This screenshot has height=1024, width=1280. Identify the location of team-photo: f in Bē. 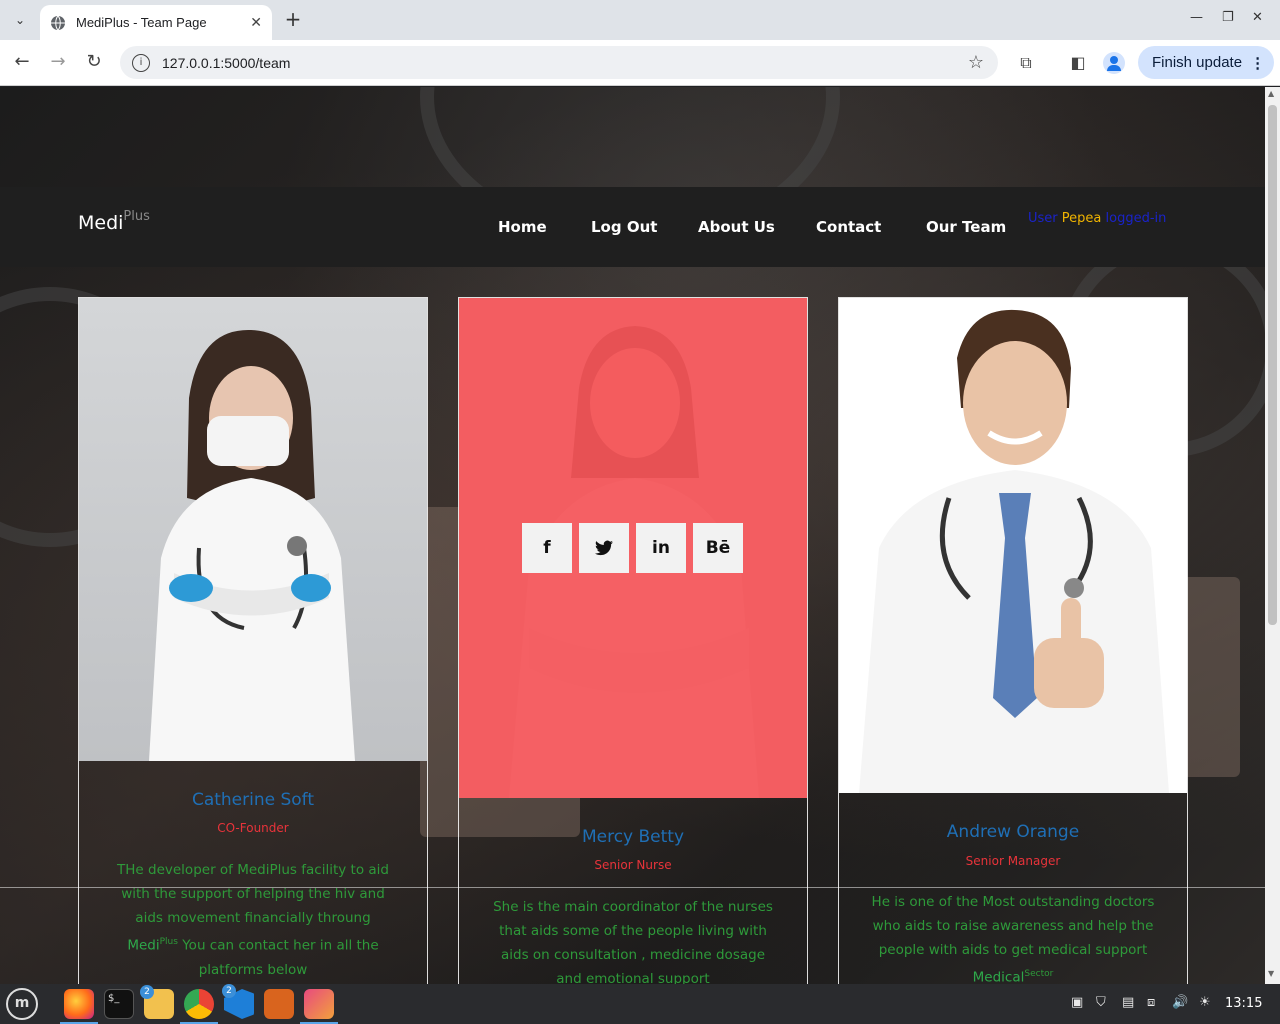
(633, 548).